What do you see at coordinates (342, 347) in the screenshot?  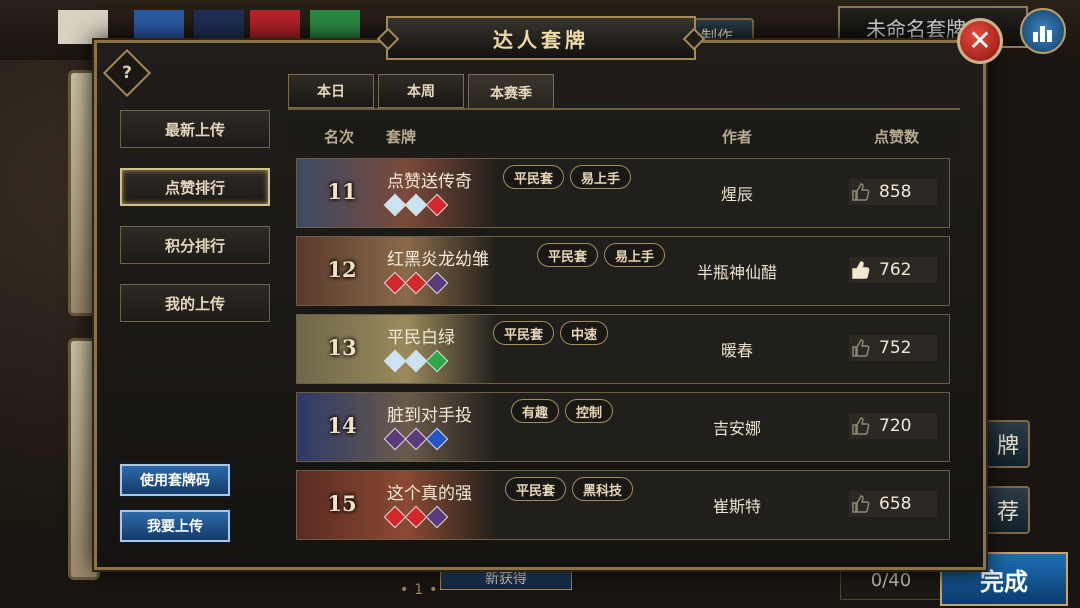 I see `rank-number: 13` at bounding box center [342, 347].